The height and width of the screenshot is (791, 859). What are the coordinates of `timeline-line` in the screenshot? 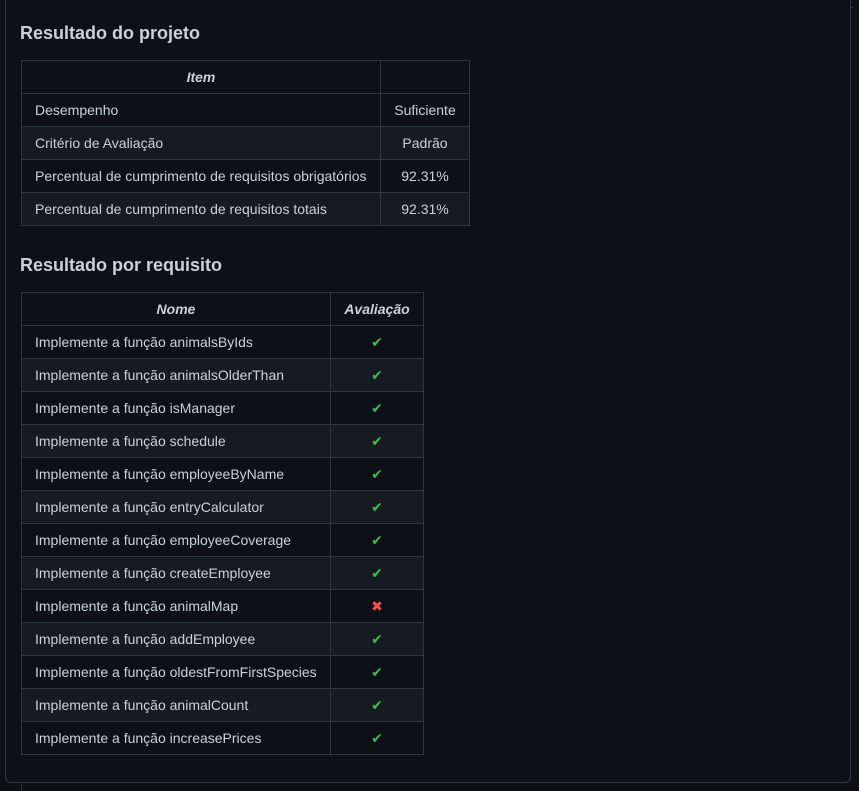 It's located at (21, 787).